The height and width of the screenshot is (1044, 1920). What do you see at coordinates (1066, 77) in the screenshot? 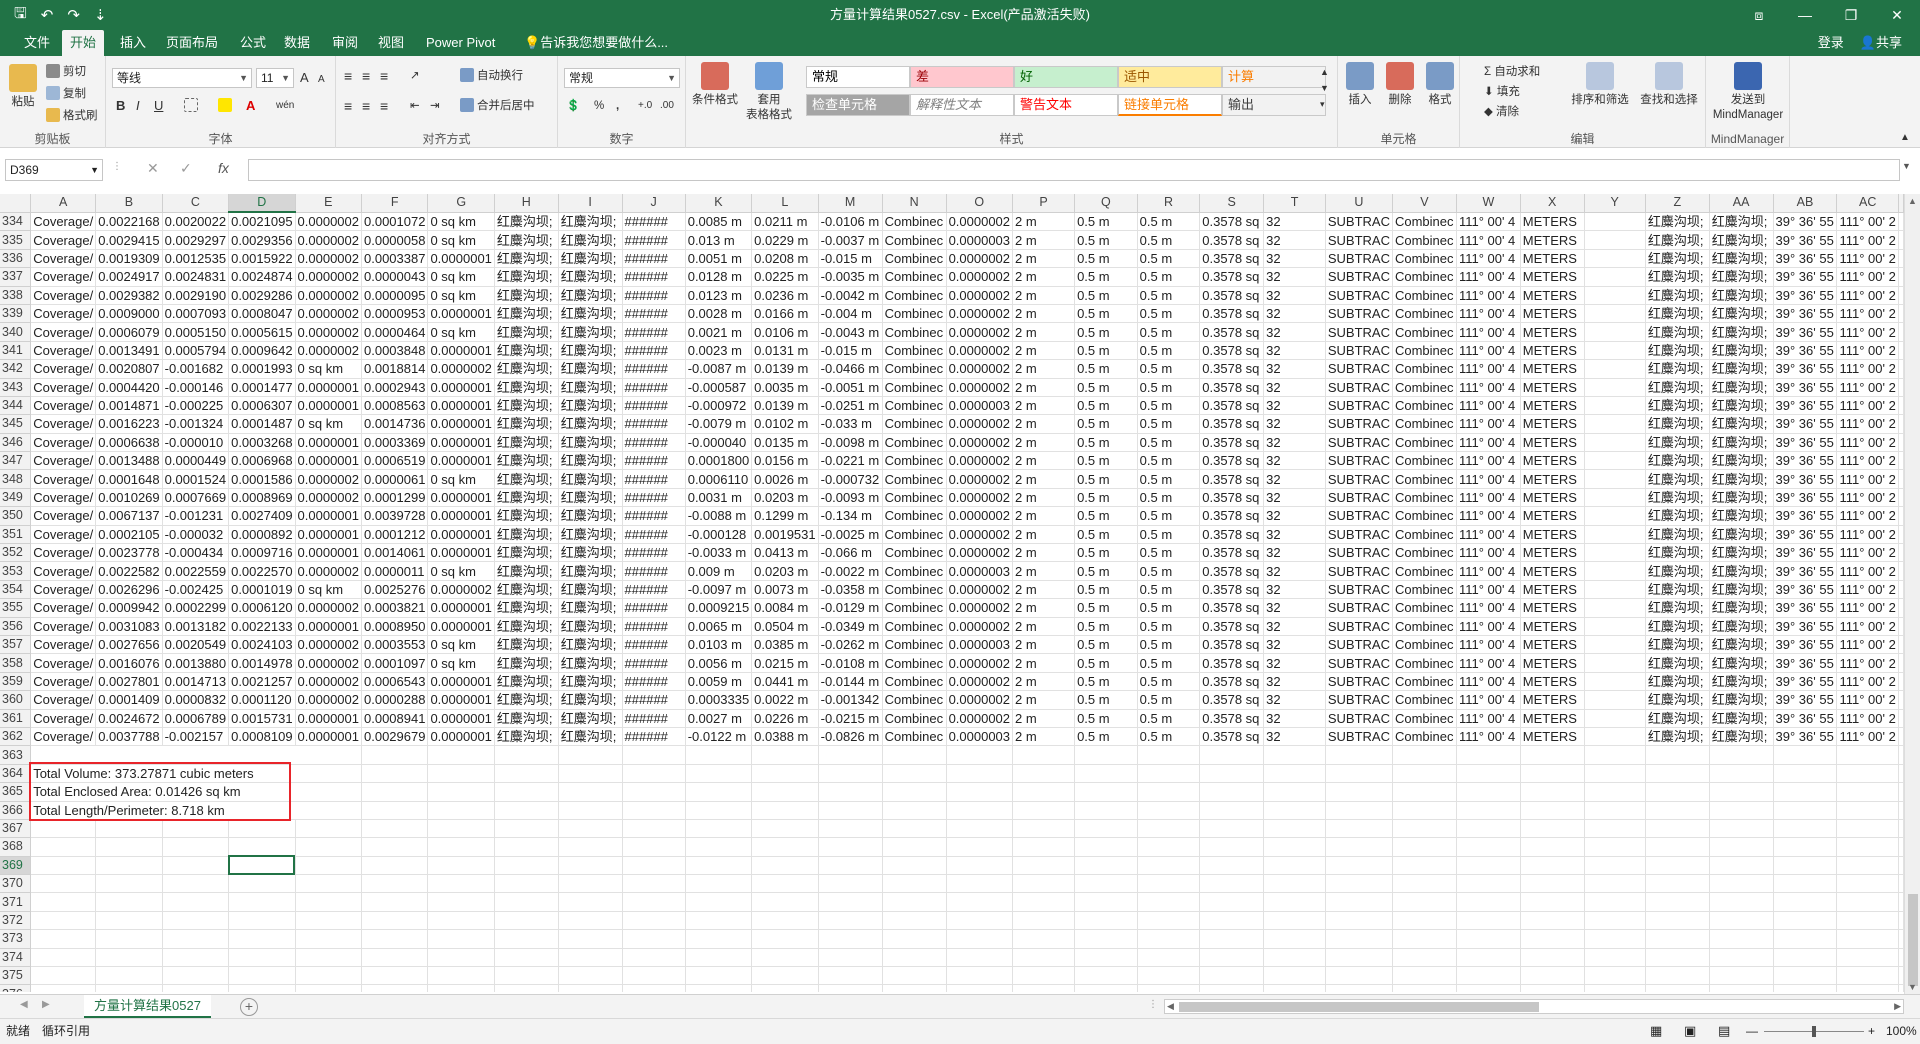
I see `cell-style-2: 好` at bounding box center [1066, 77].